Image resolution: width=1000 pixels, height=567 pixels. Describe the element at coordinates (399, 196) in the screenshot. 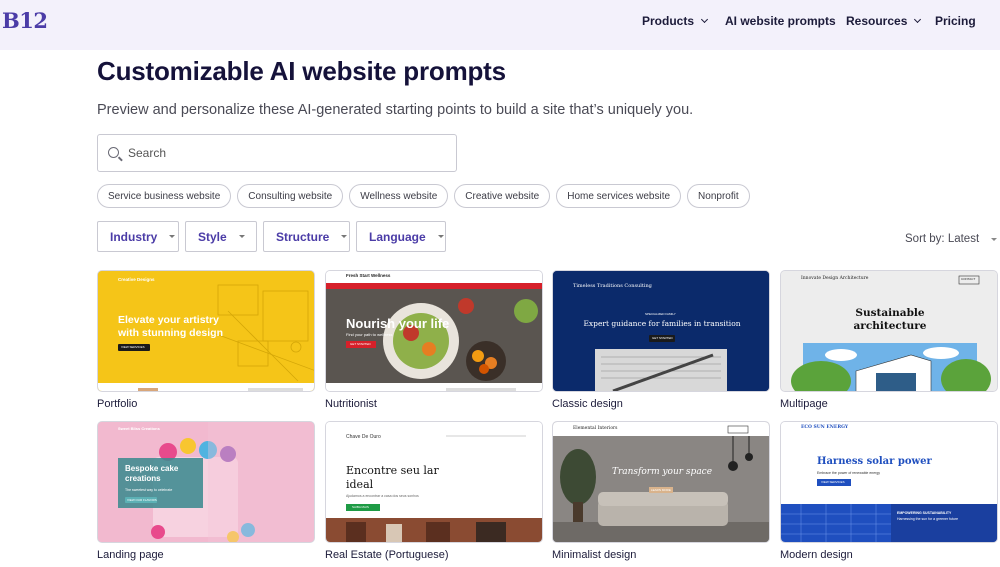

I see `chip-wellness: Wellness website` at that location.